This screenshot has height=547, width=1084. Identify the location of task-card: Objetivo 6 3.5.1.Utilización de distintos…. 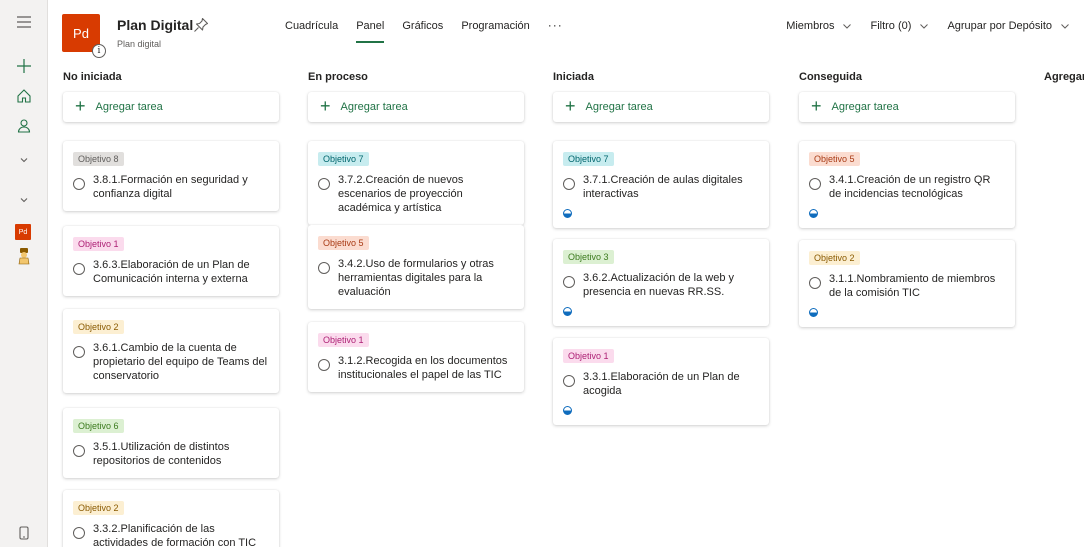
(171, 443).